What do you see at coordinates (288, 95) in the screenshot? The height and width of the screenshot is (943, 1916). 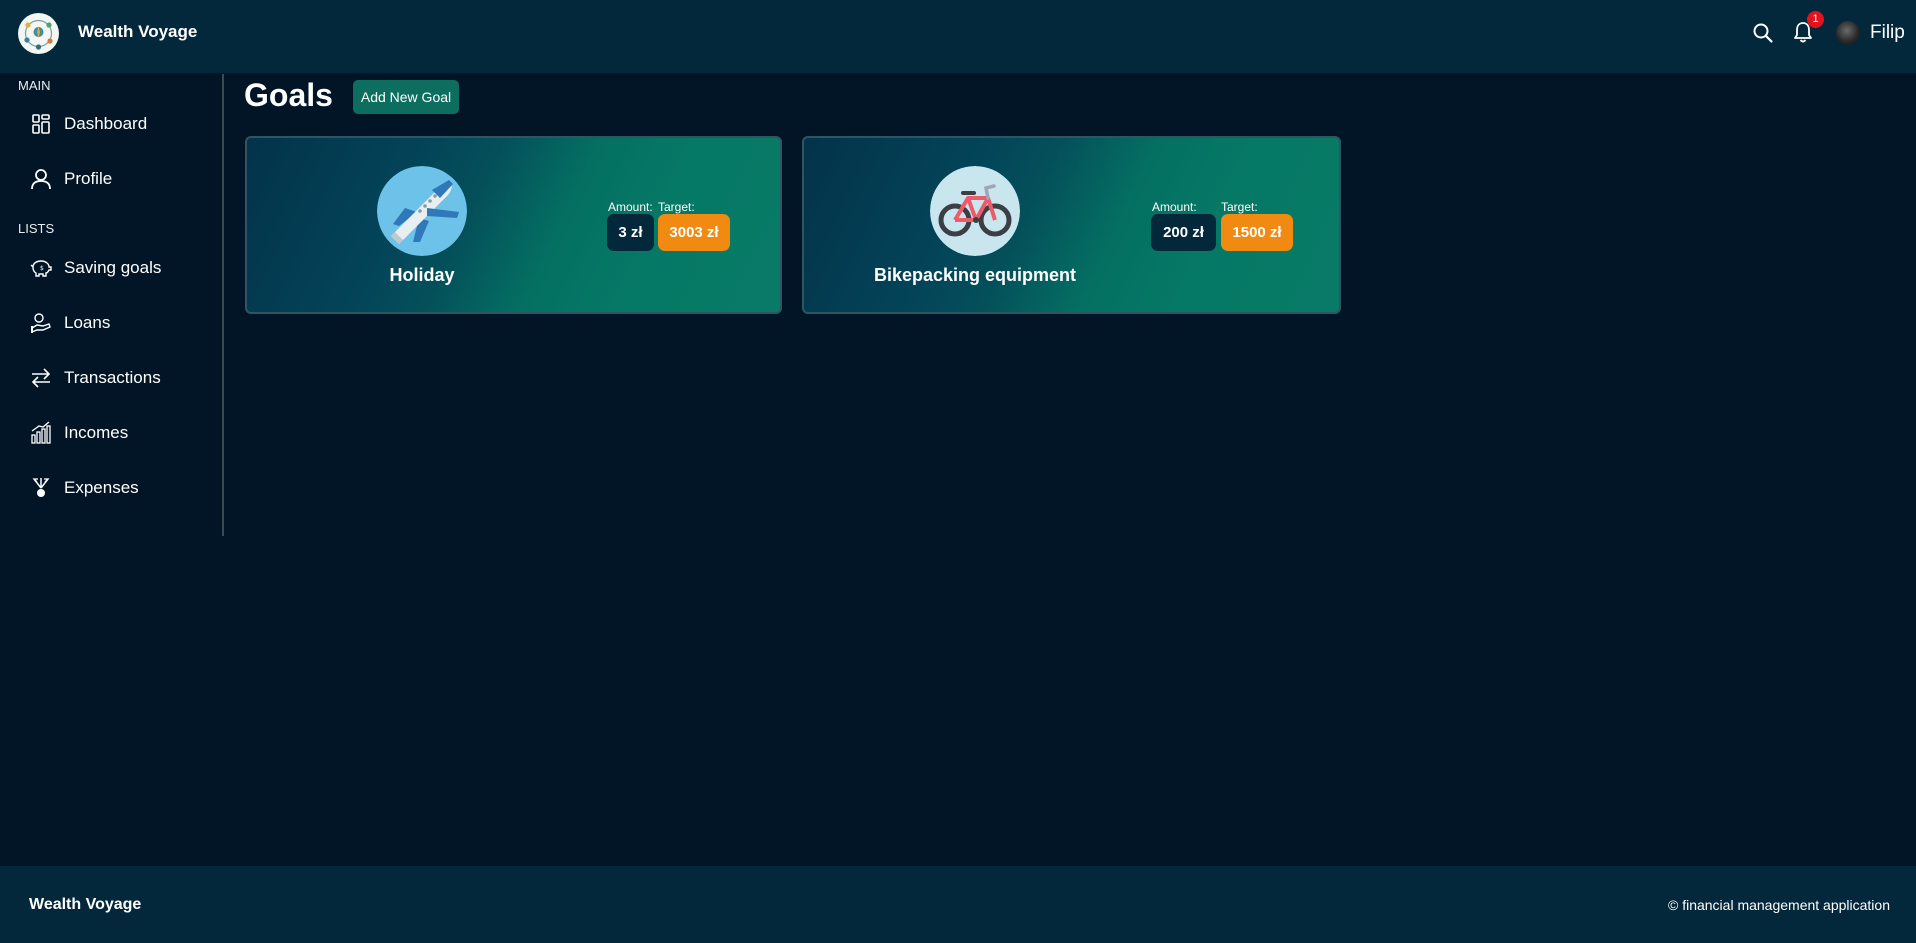 I see `page-title: Goals` at bounding box center [288, 95].